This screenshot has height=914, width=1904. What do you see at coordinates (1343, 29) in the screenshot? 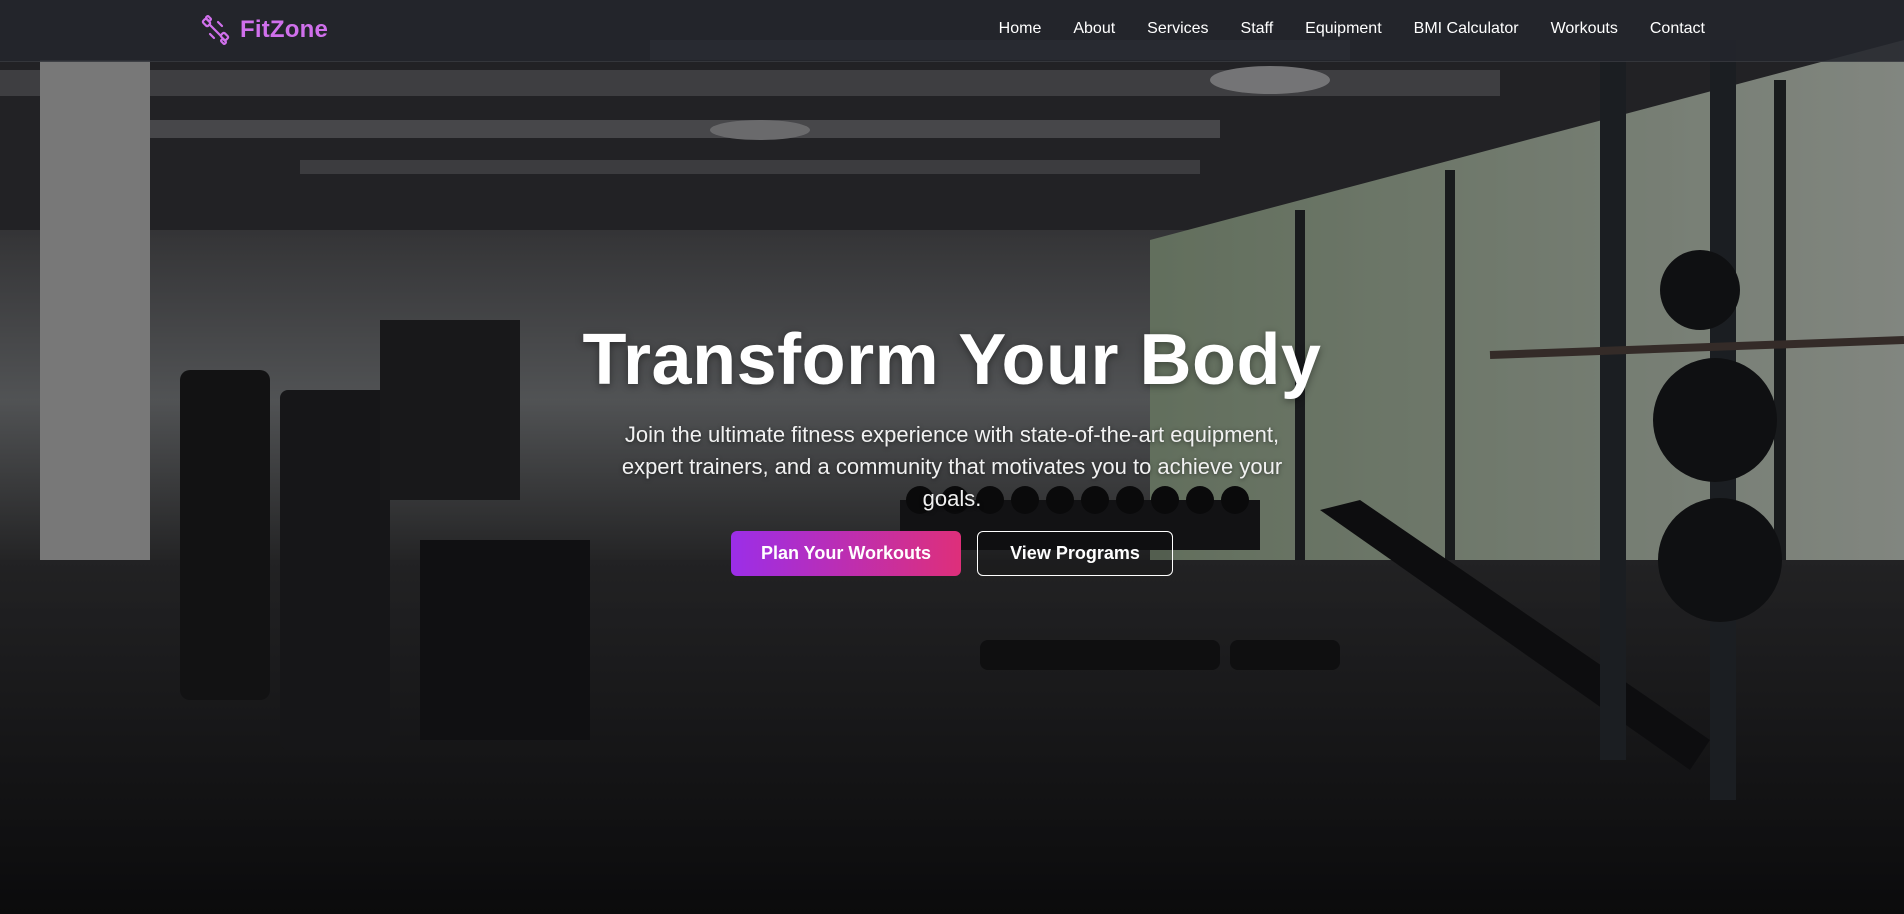
I see `nav-equipment: Equipment` at bounding box center [1343, 29].